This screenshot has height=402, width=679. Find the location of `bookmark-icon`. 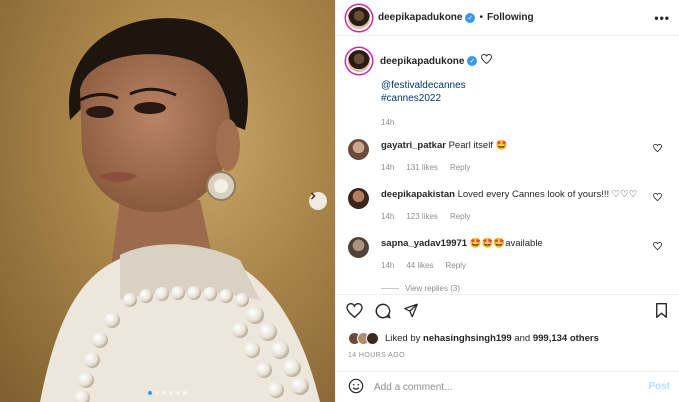

bookmark-icon is located at coordinates (661, 312).